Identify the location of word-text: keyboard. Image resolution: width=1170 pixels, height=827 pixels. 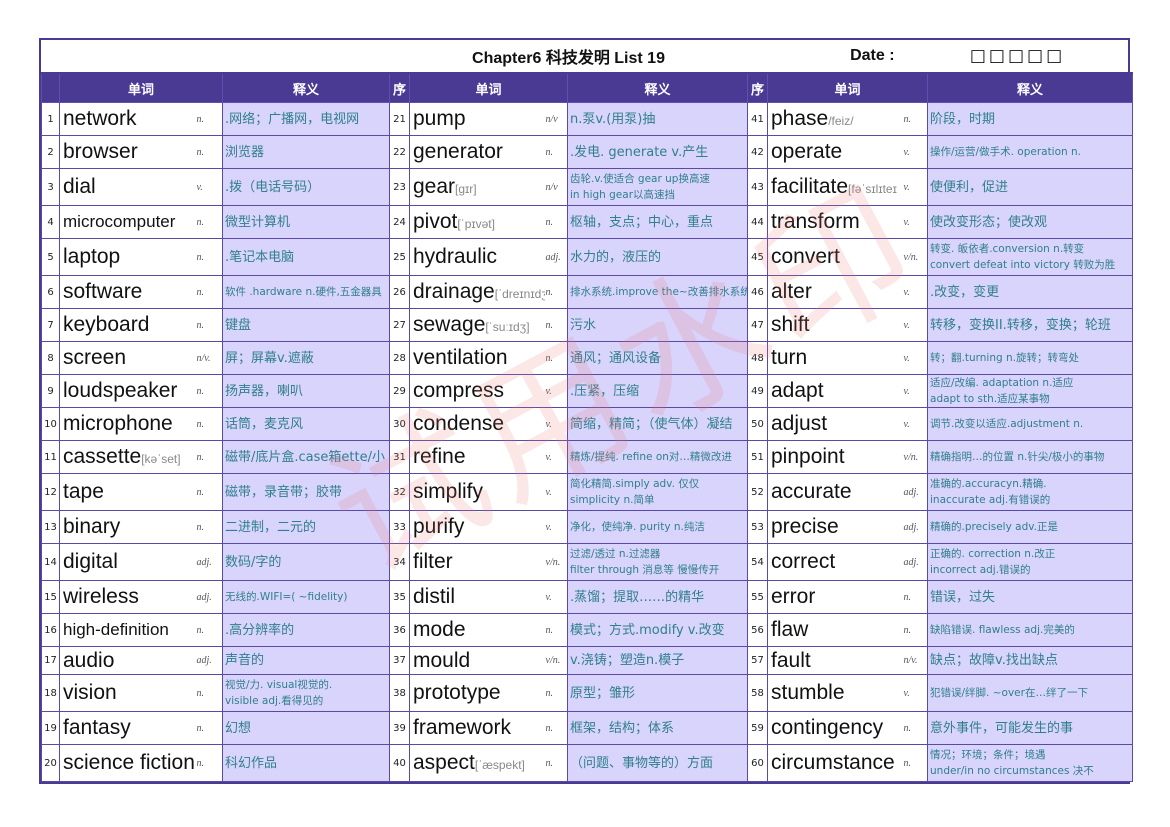
(106, 324).